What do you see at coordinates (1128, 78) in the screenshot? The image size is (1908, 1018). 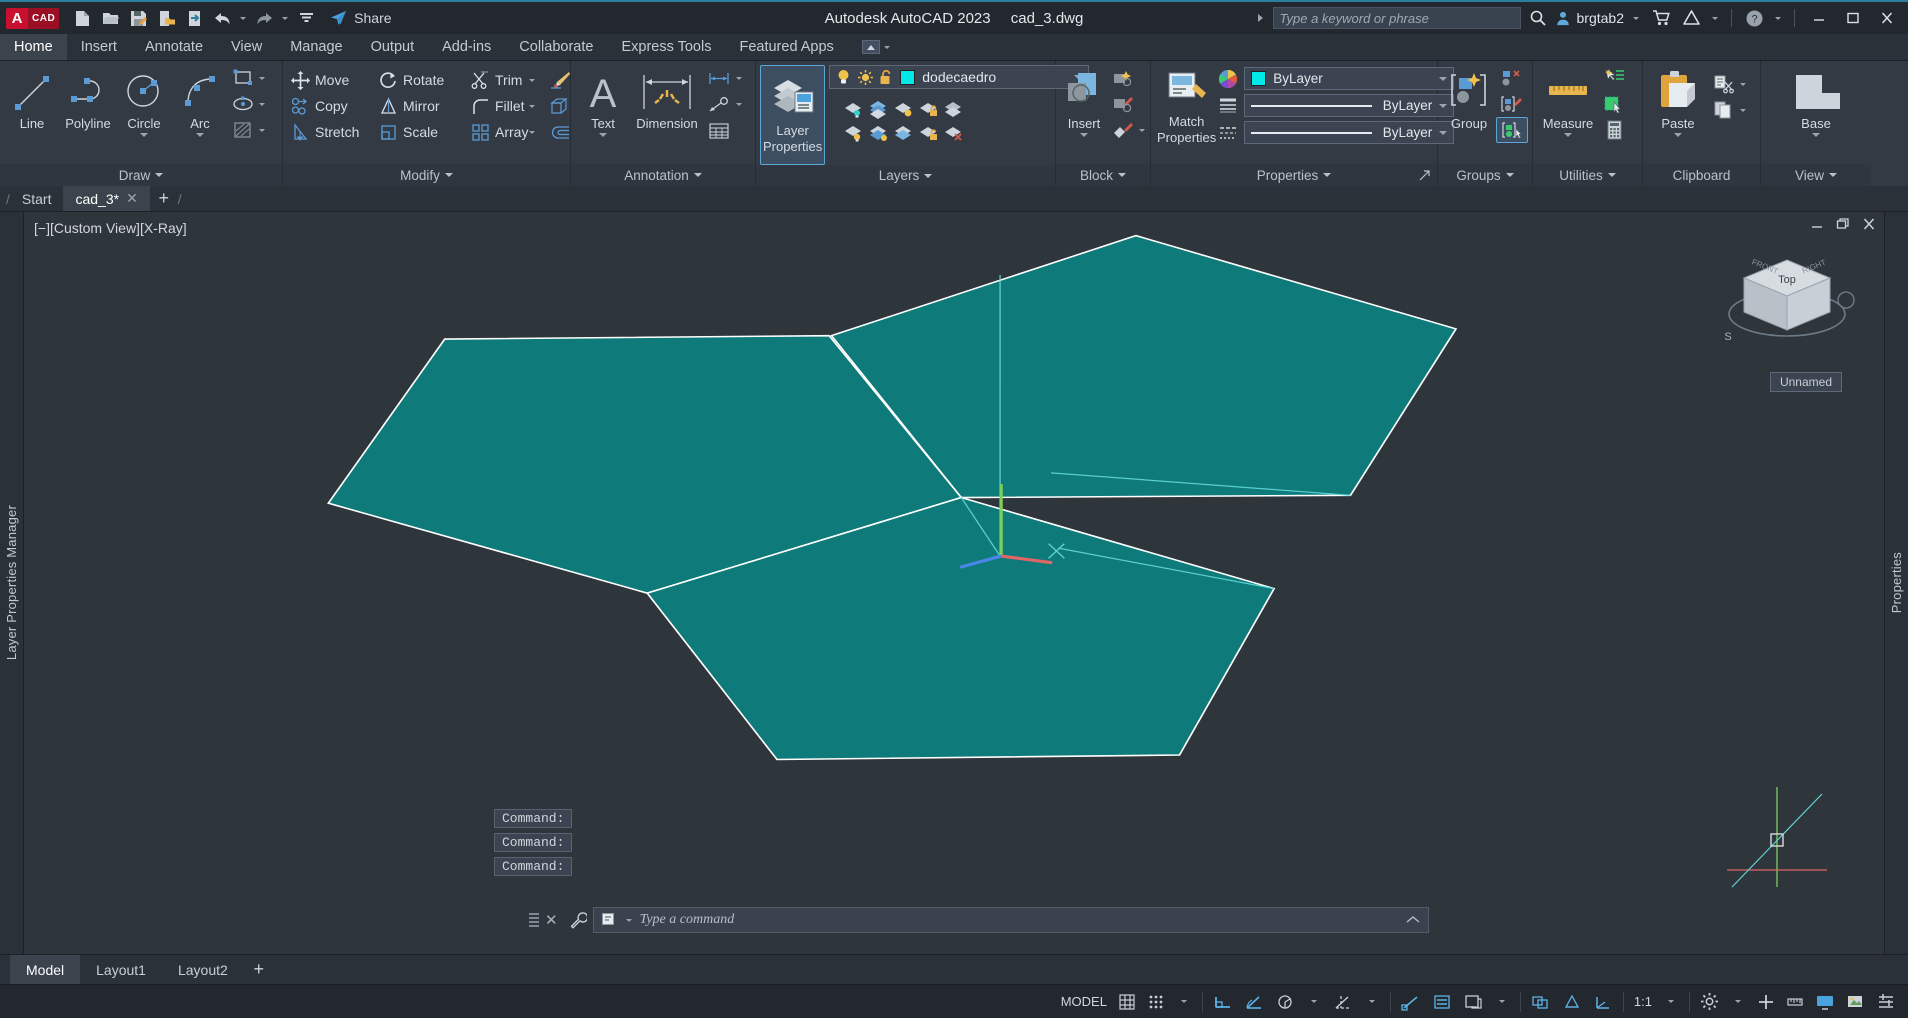 I see `create-block-button` at bounding box center [1128, 78].